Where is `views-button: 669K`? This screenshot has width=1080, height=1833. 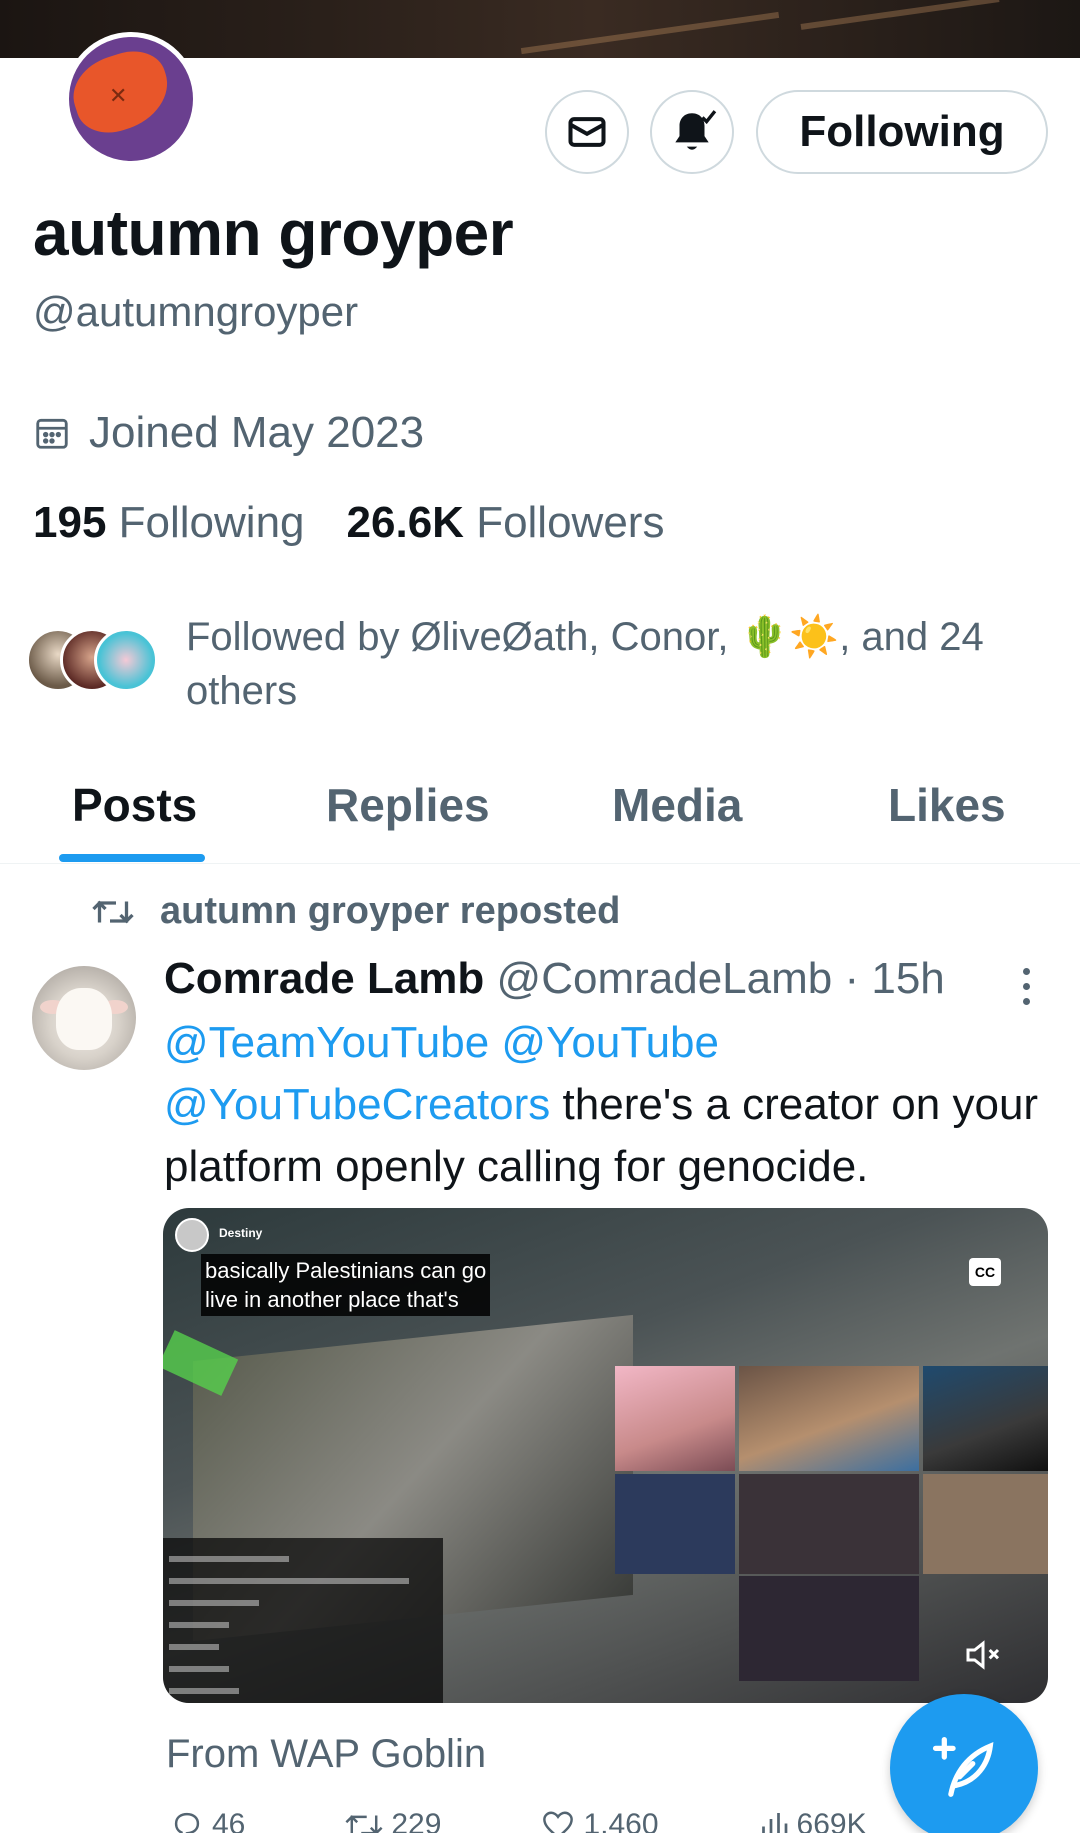
views-button: 669K is located at coordinates (813, 1820).